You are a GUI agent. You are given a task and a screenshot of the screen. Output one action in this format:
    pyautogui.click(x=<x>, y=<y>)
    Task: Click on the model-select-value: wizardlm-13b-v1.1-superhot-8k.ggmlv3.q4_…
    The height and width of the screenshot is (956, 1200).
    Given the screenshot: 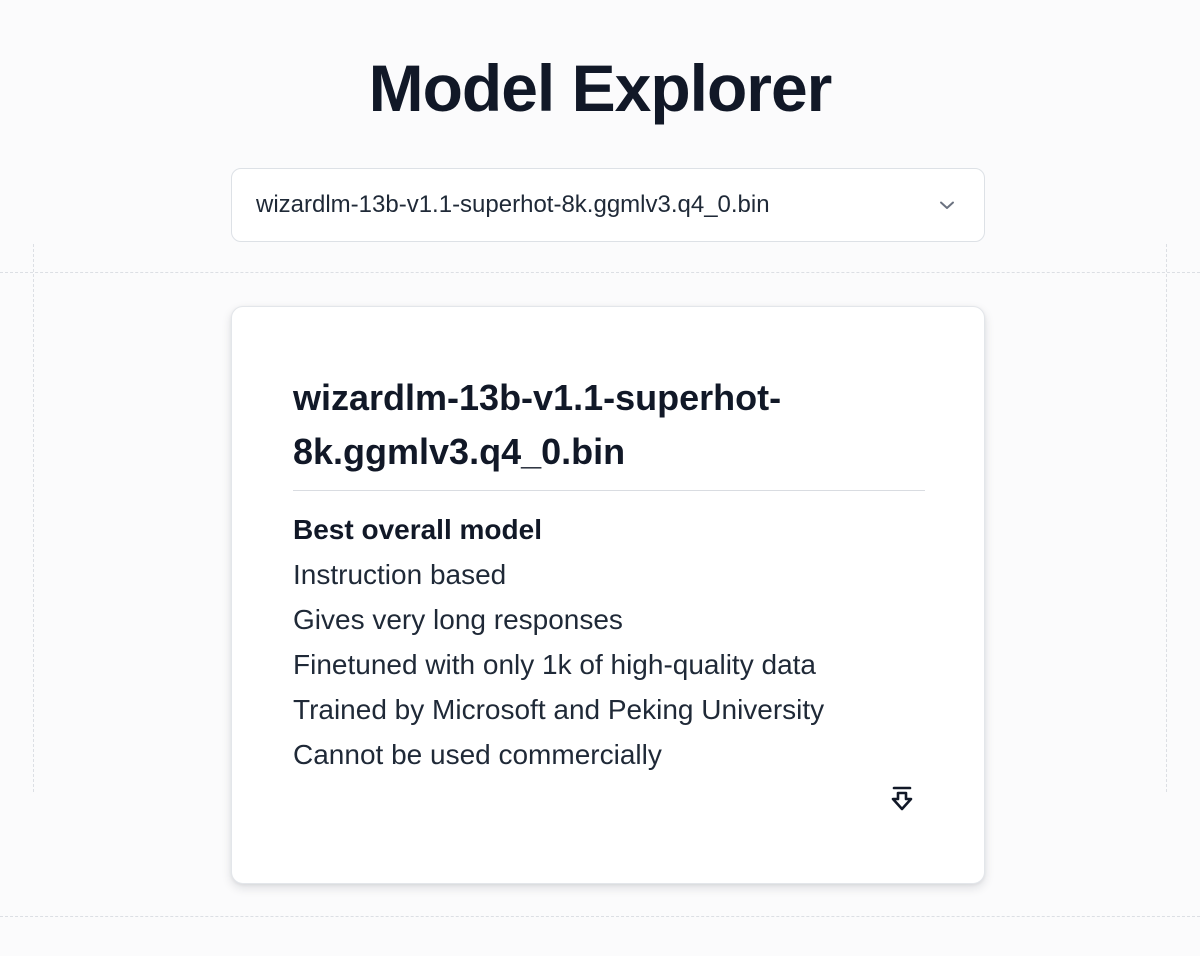 What is the action you would take?
    pyautogui.click(x=513, y=204)
    